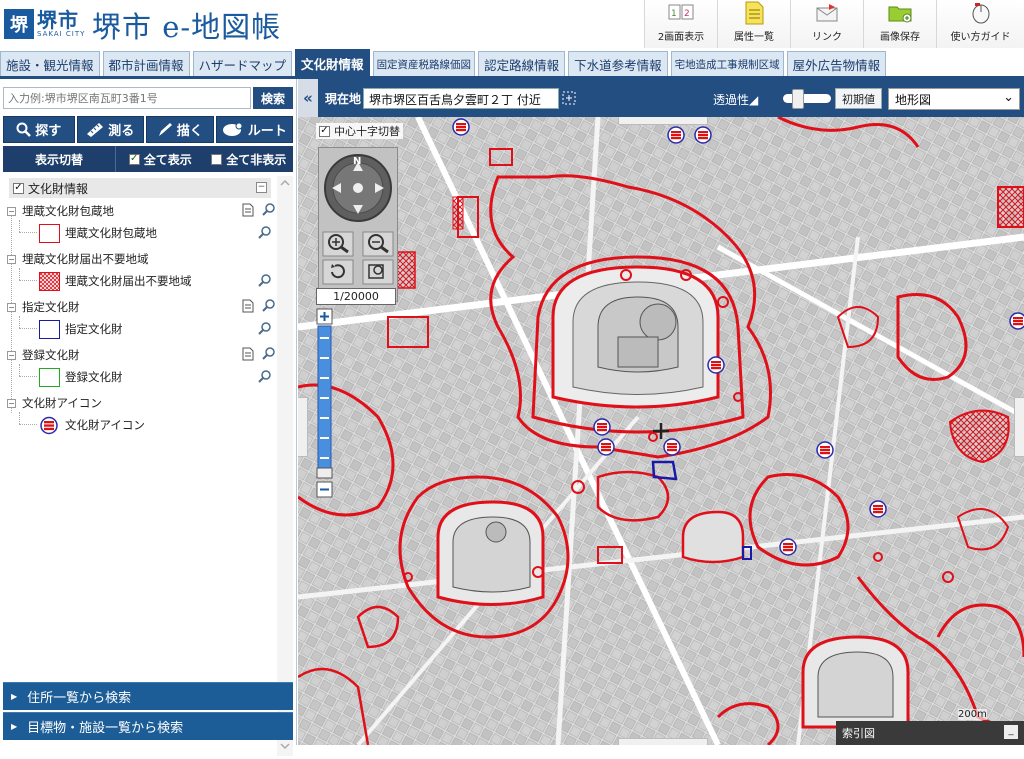 The image size is (1024, 759). Describe the element at coordinates (663, 121) in the screenshot. I see `pan-up-handle` at that location.